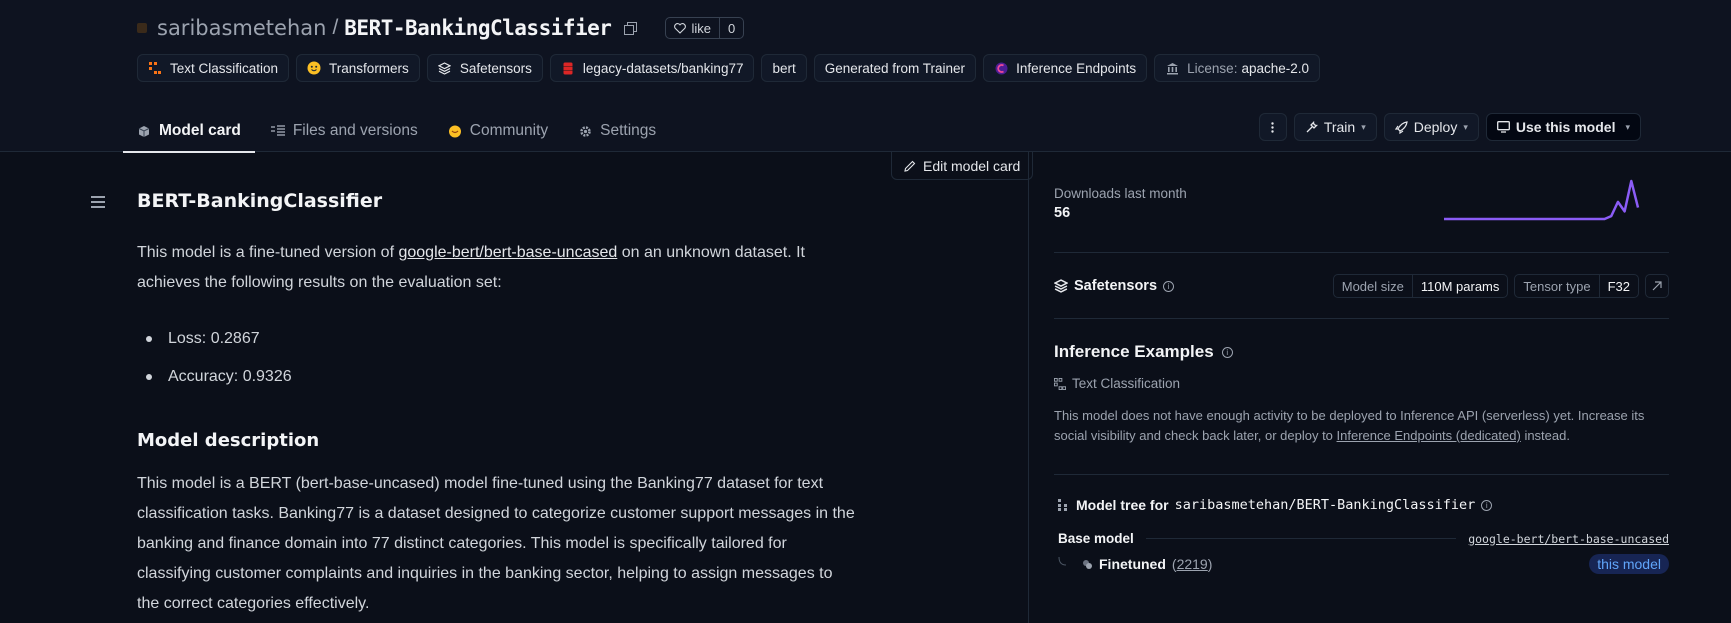  What do you see at coordinates (497, 339) in the screenshot?
I see `result-loss: Loss: 0.2867` at bounding box center [497, 339].